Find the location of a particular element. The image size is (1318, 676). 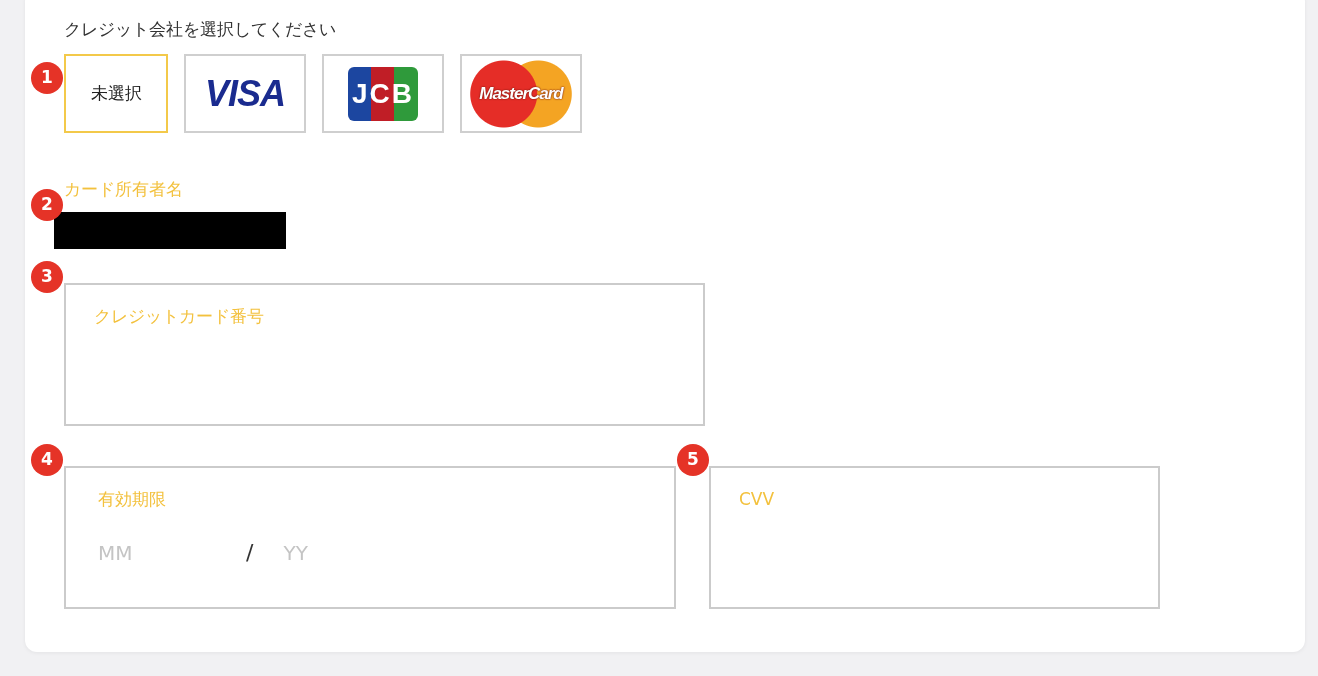

field-label: クレジットカード番号 is located at coordinates (179, 316).